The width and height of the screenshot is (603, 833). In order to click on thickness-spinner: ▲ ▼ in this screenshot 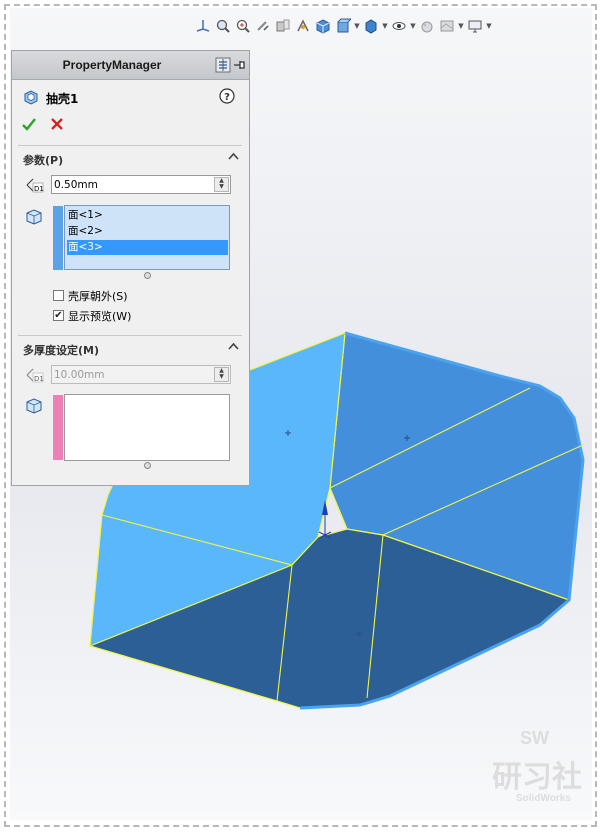, I will do `click(221, 184)`.